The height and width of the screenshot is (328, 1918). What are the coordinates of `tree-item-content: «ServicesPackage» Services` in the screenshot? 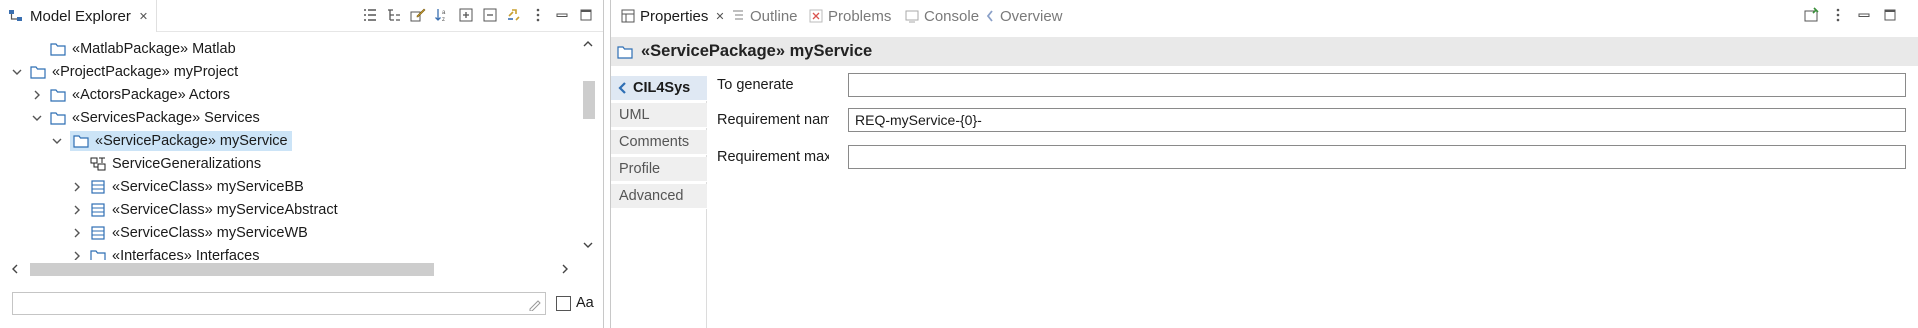 It's located at (155, 118).